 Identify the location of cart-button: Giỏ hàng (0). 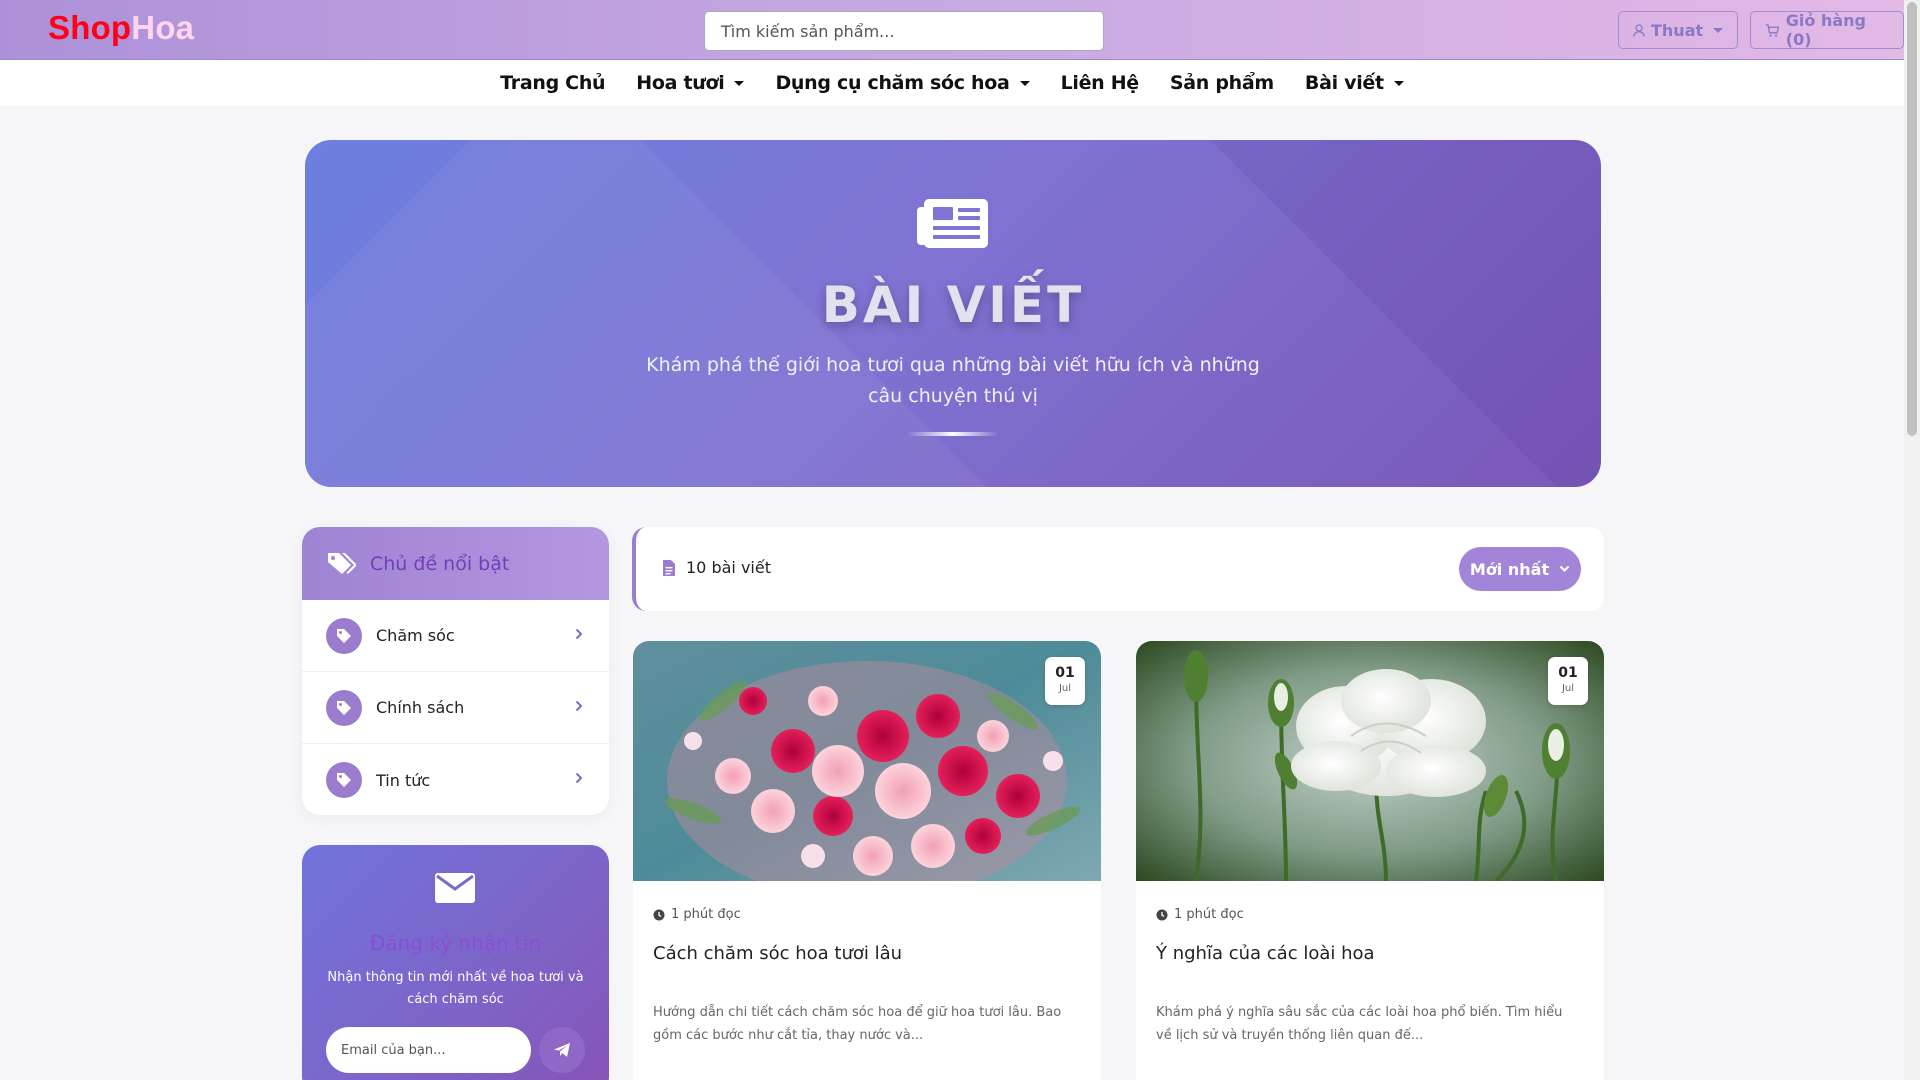
(1827, 30).